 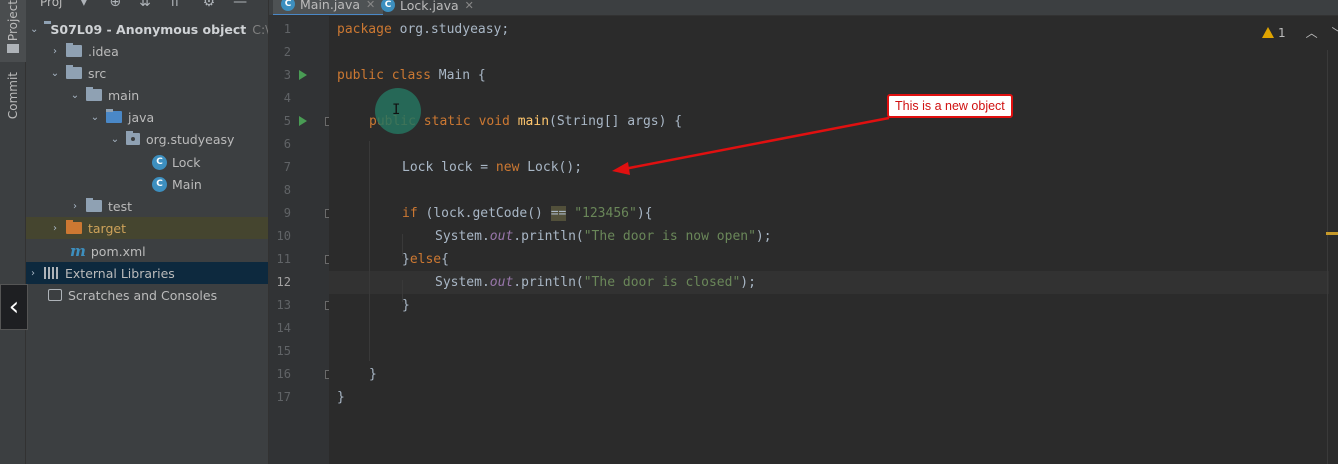 I want to click on chevron-left-icon: ‹, so click(x=14, y=307).